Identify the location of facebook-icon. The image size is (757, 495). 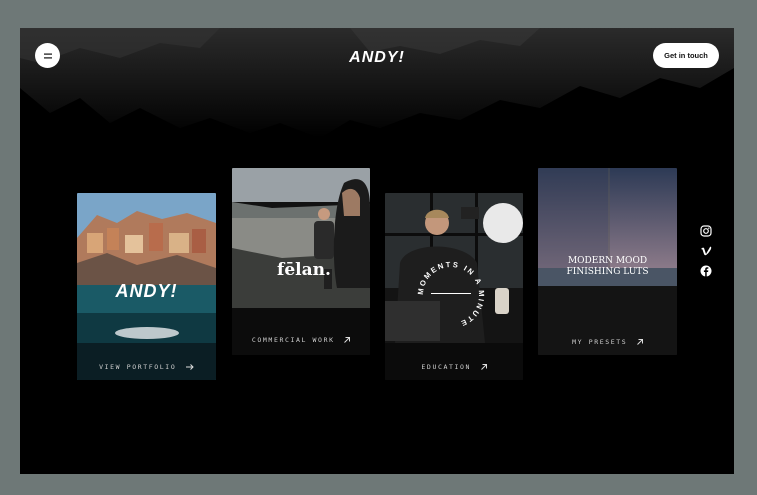
(706, 271).